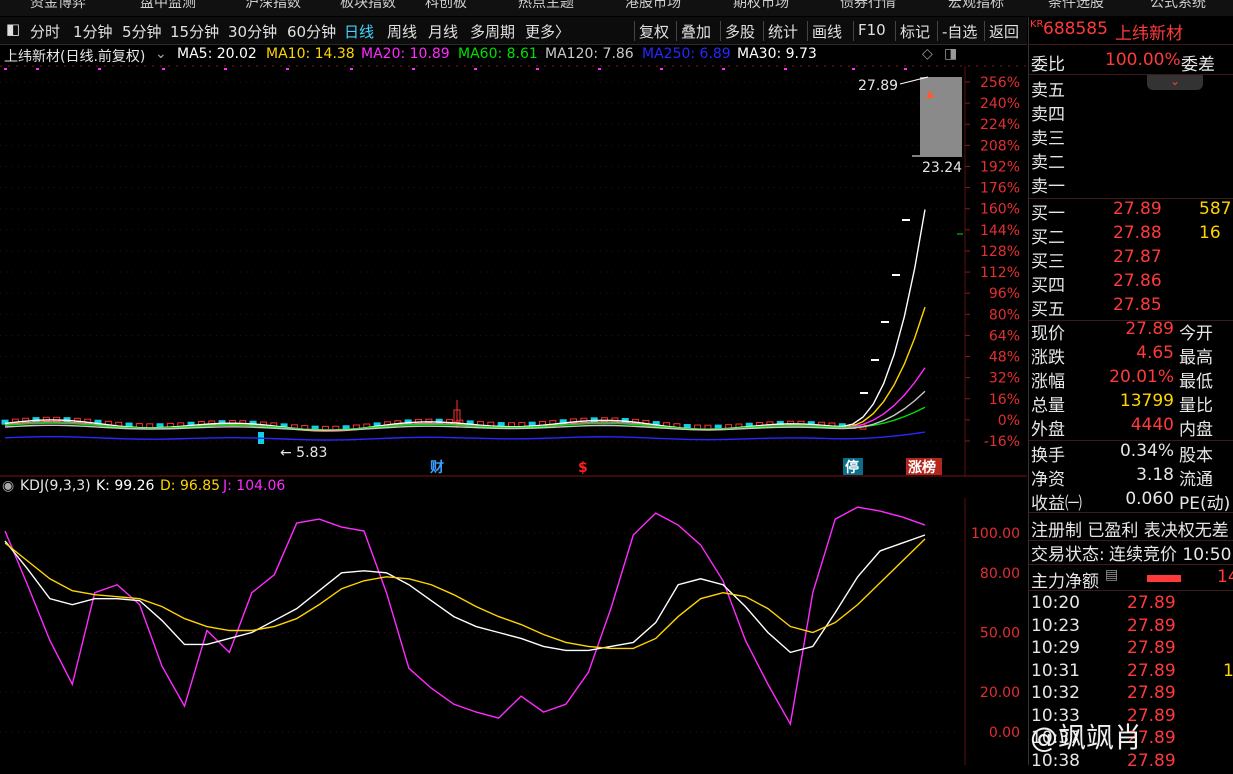 The image size is (1233, 774). Describe the element at coordinates (852, 467) in the screenshot. I see `event-marker: 停` at that location.